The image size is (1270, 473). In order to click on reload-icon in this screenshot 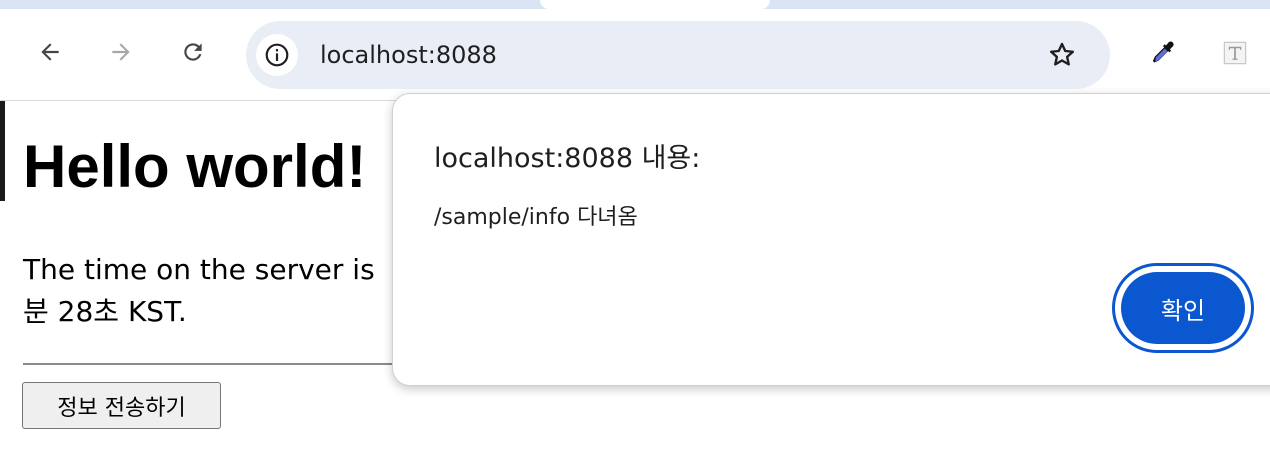, I will do `click(193, 52)`.